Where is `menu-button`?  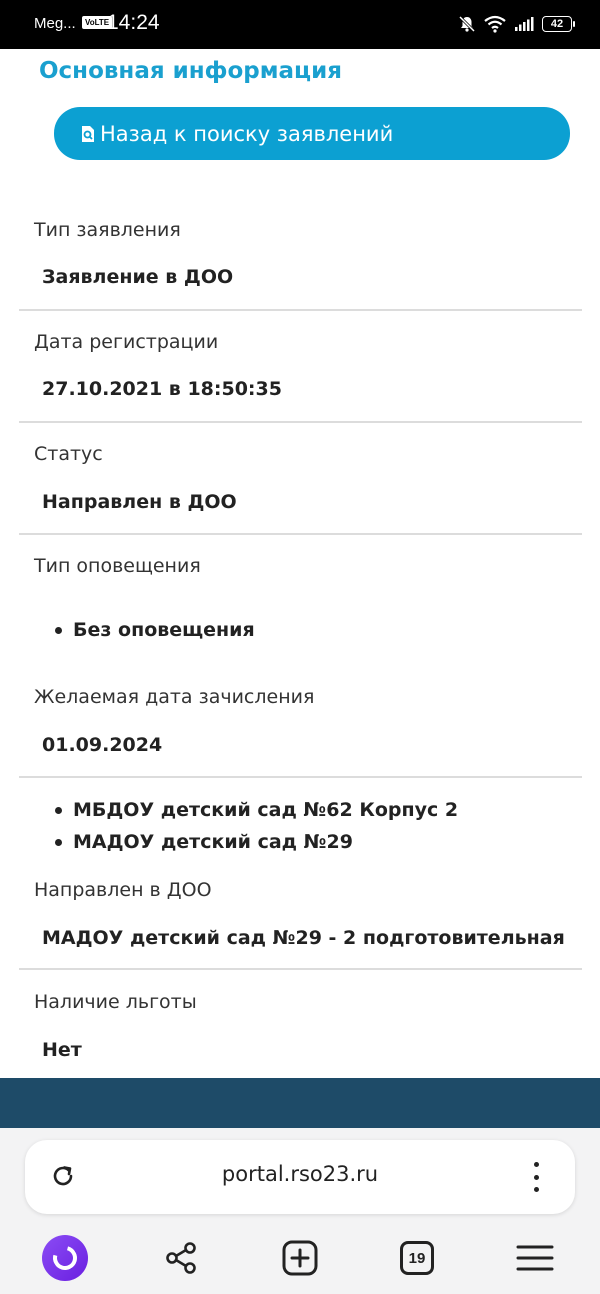
menu-button is located at coordinates (535, 1258).